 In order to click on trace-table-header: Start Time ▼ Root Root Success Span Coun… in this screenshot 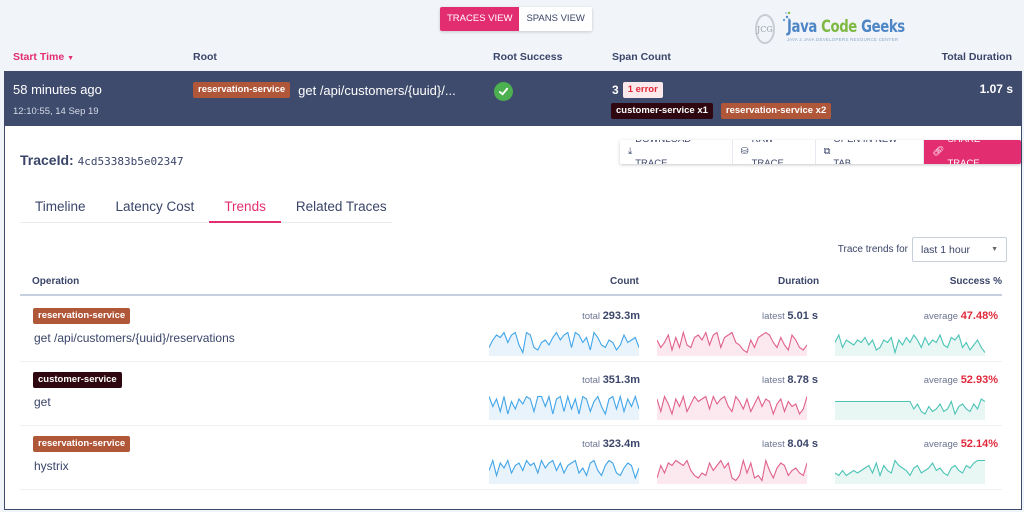, I will do `click(512, 59)`.